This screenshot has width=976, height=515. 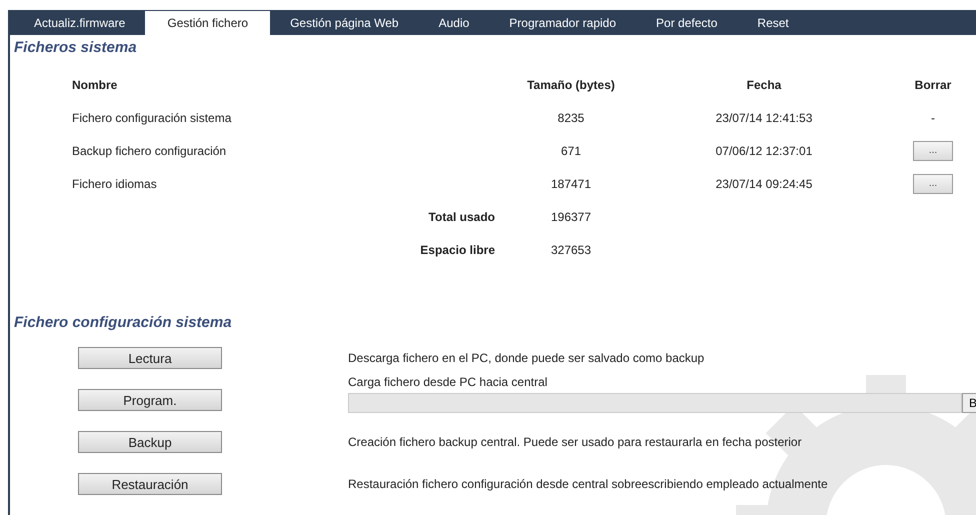 I want to click on delete-cell: -, so click(x=933, y=117).